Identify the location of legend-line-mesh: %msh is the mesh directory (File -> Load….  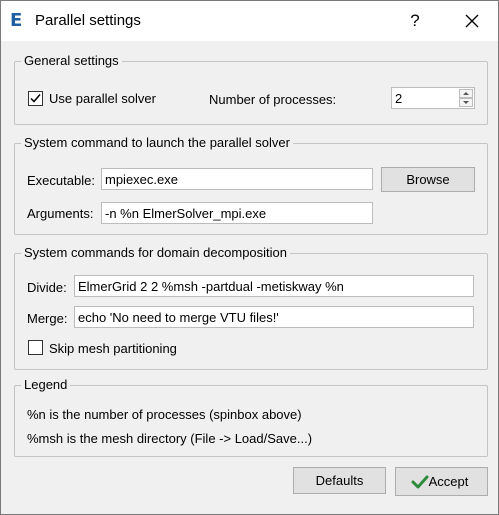
(170, 438).